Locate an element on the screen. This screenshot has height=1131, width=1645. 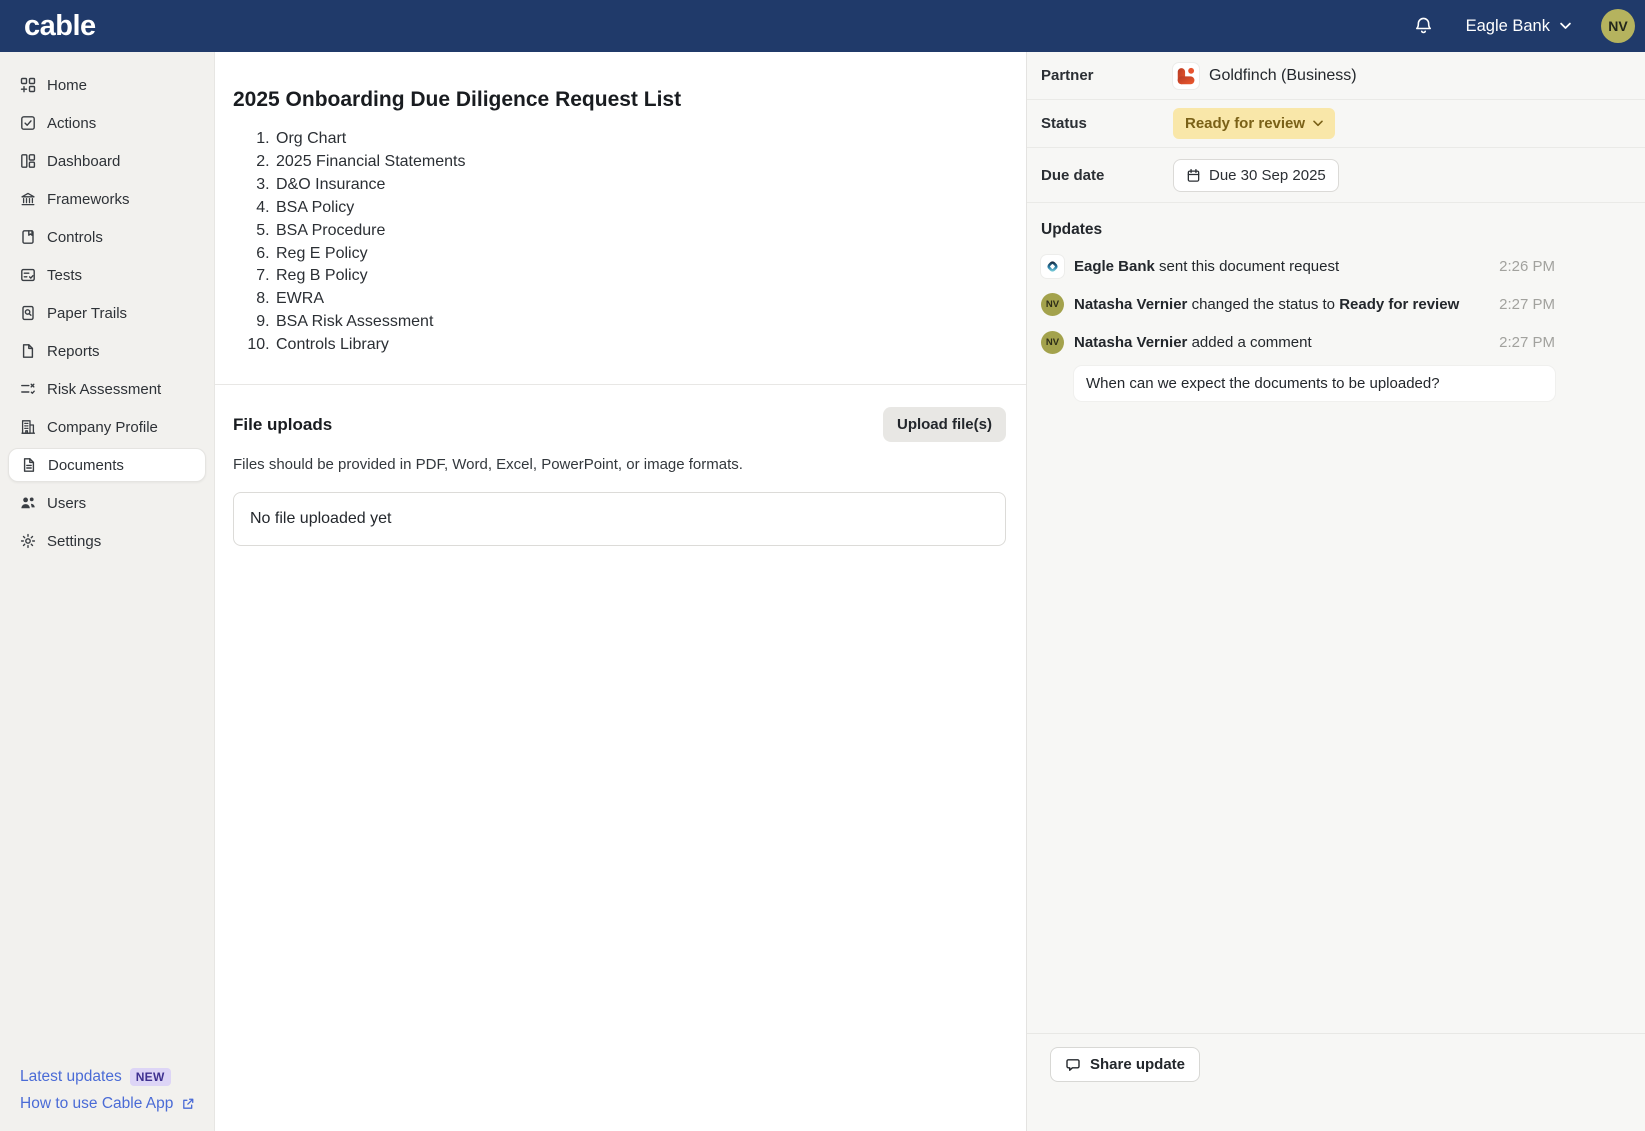
sidebar-item-label: Tests is located at coordinates (65, 275).